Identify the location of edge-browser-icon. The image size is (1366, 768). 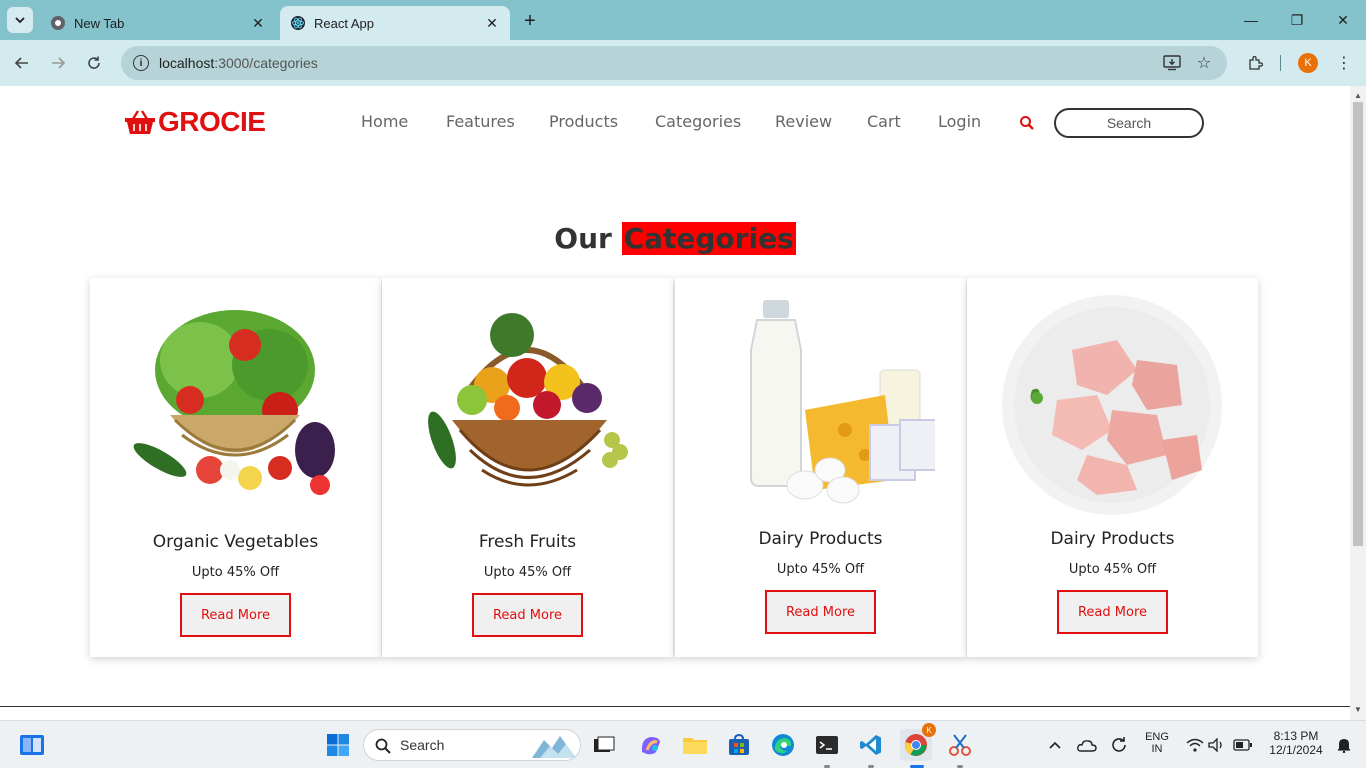
(783, 745).